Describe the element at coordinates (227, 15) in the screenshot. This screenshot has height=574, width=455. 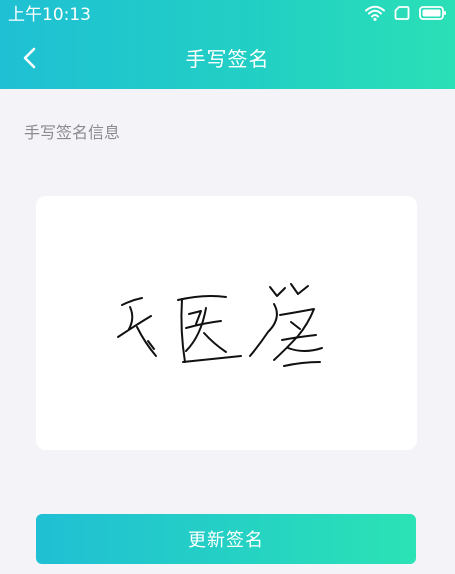
I see `status-bar: 上午10:13` at that location.